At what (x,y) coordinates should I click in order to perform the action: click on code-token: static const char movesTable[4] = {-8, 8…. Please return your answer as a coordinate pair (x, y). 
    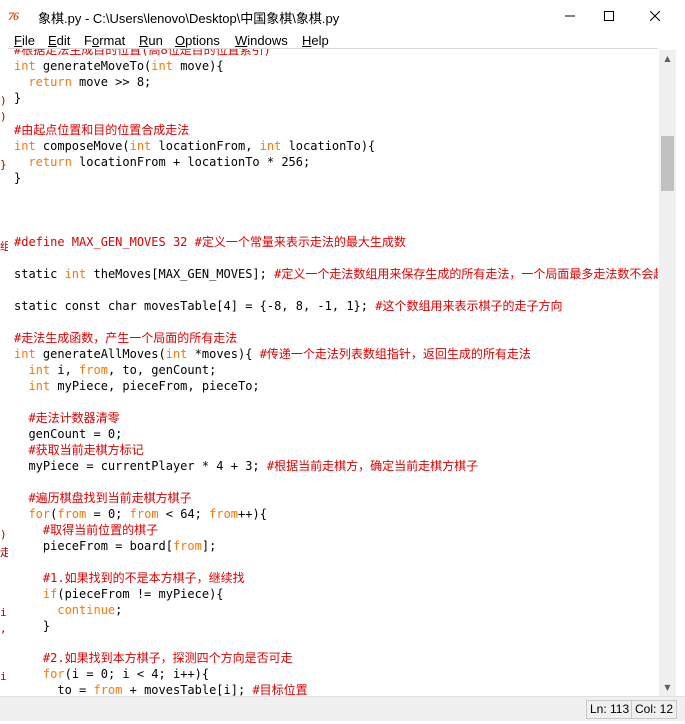
    Looking at the image, I should click on (195, 306).